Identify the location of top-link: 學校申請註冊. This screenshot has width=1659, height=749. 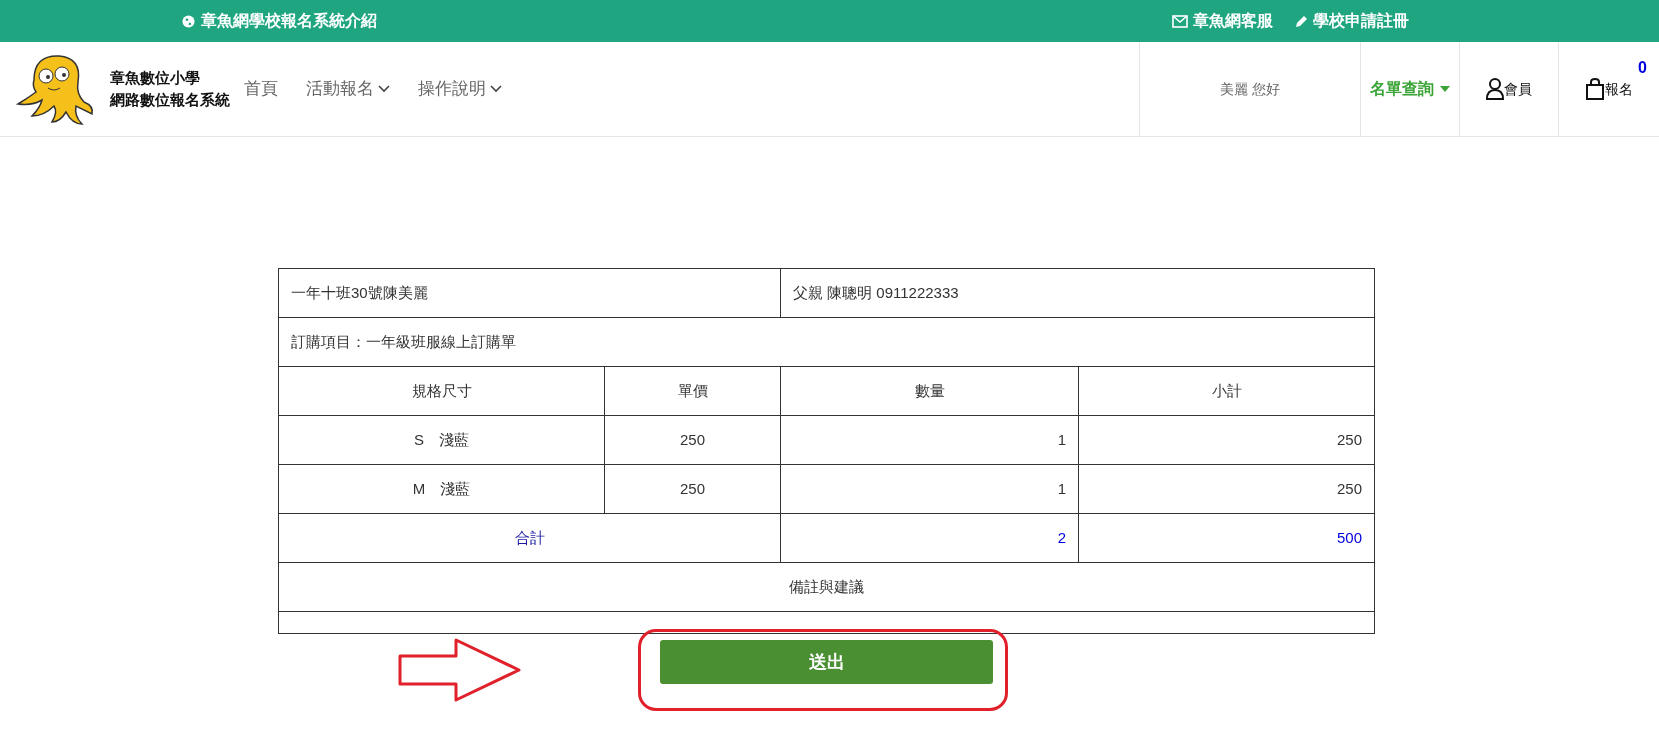
(1361, 21).